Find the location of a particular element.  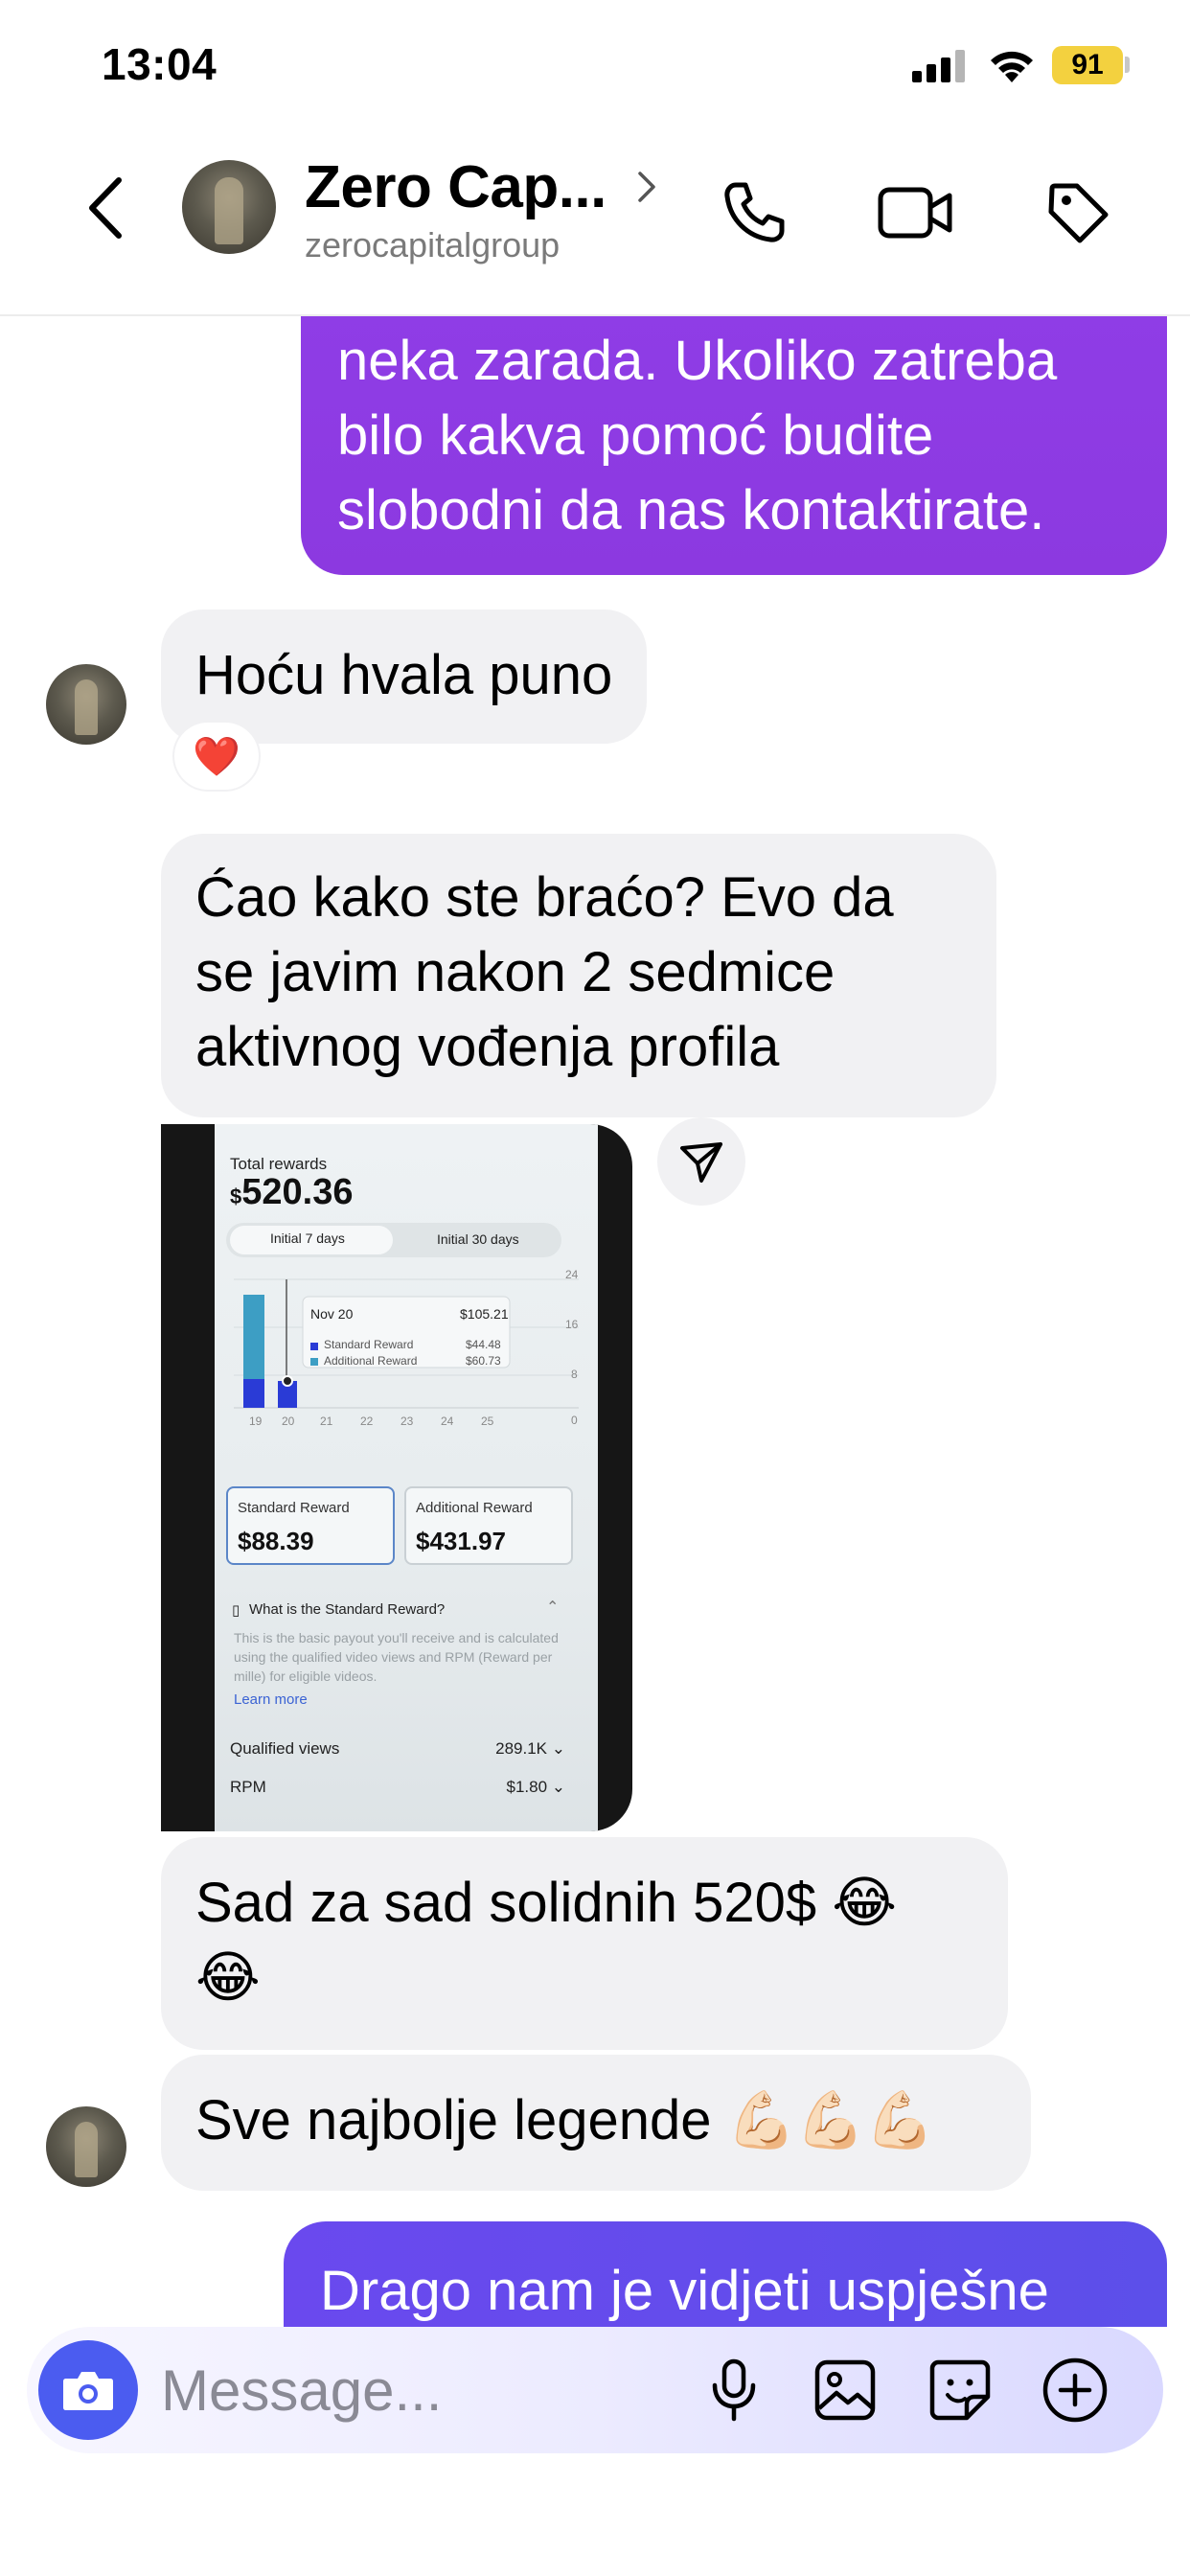

video-icon is located at coordinates (915, 213).